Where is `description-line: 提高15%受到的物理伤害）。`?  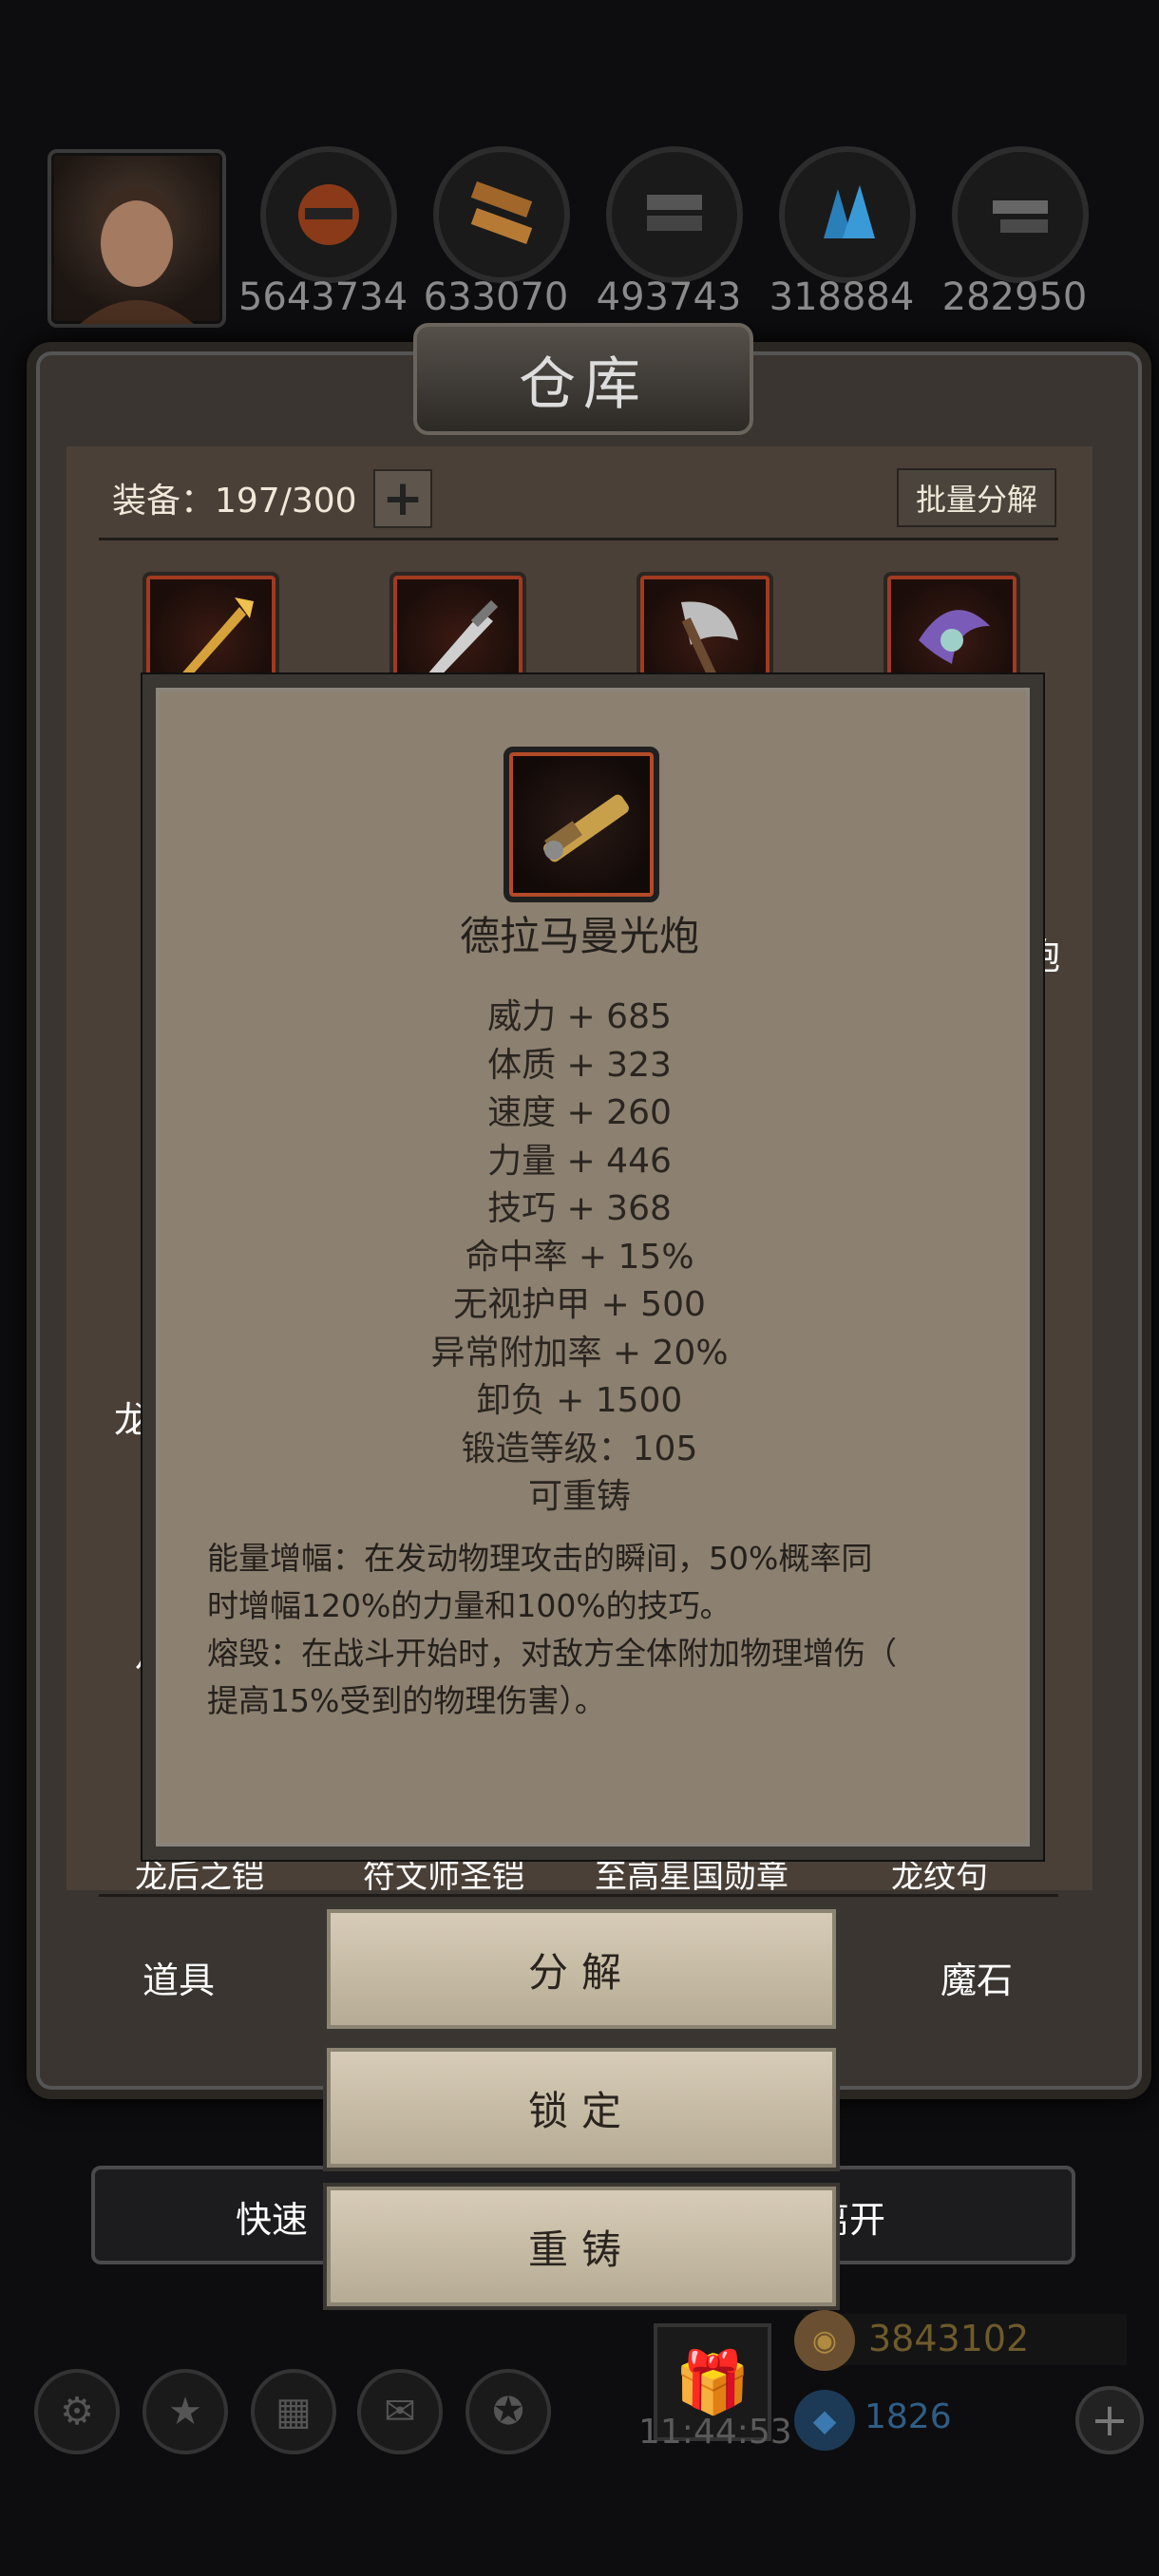 description-line: 提高15%受到的物理伤害）。 is located at coordinates (406, 1700).